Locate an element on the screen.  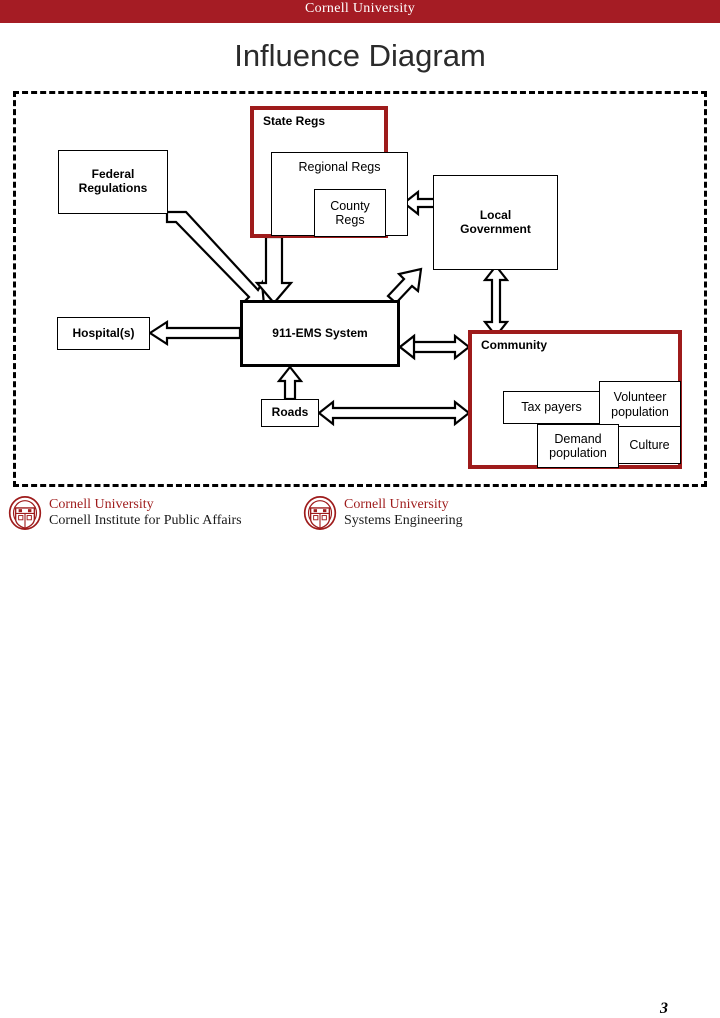
roads-label: Roads is located at coordinates (290, 412).